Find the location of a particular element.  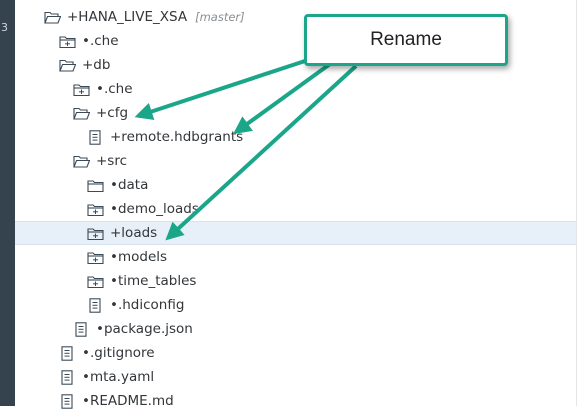

tree-item-label: +cfg is located at coordinates (112, 113).